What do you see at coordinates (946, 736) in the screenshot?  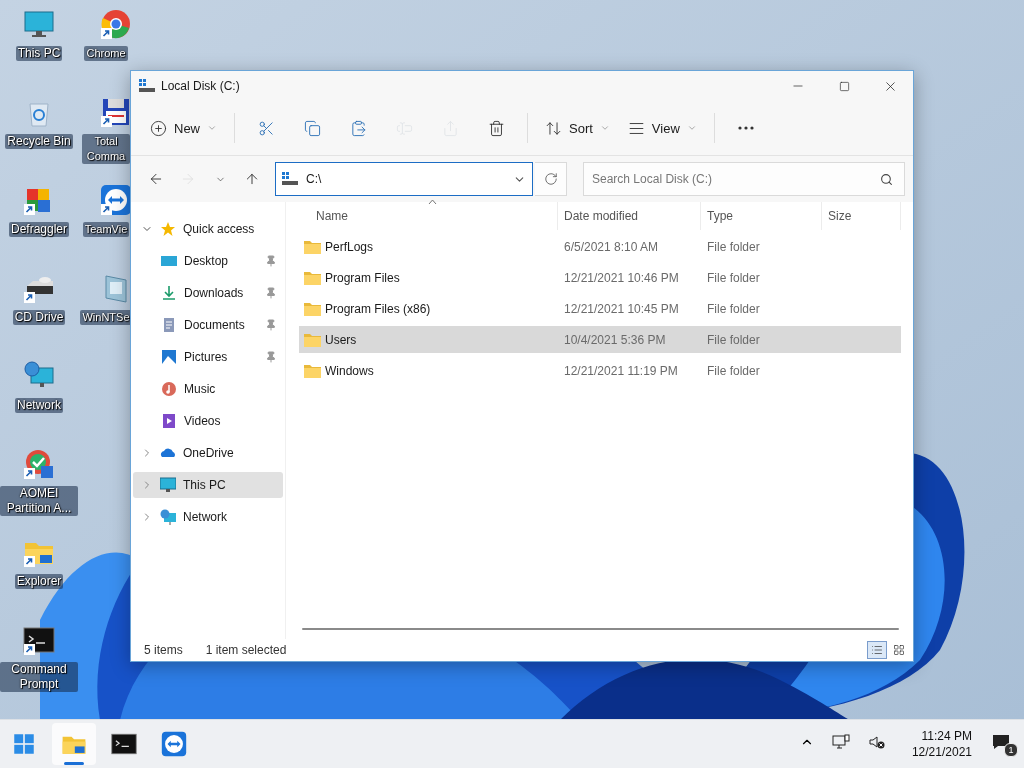 I see `clock-time: 11:24 PM` at bounding box center [946, 736].